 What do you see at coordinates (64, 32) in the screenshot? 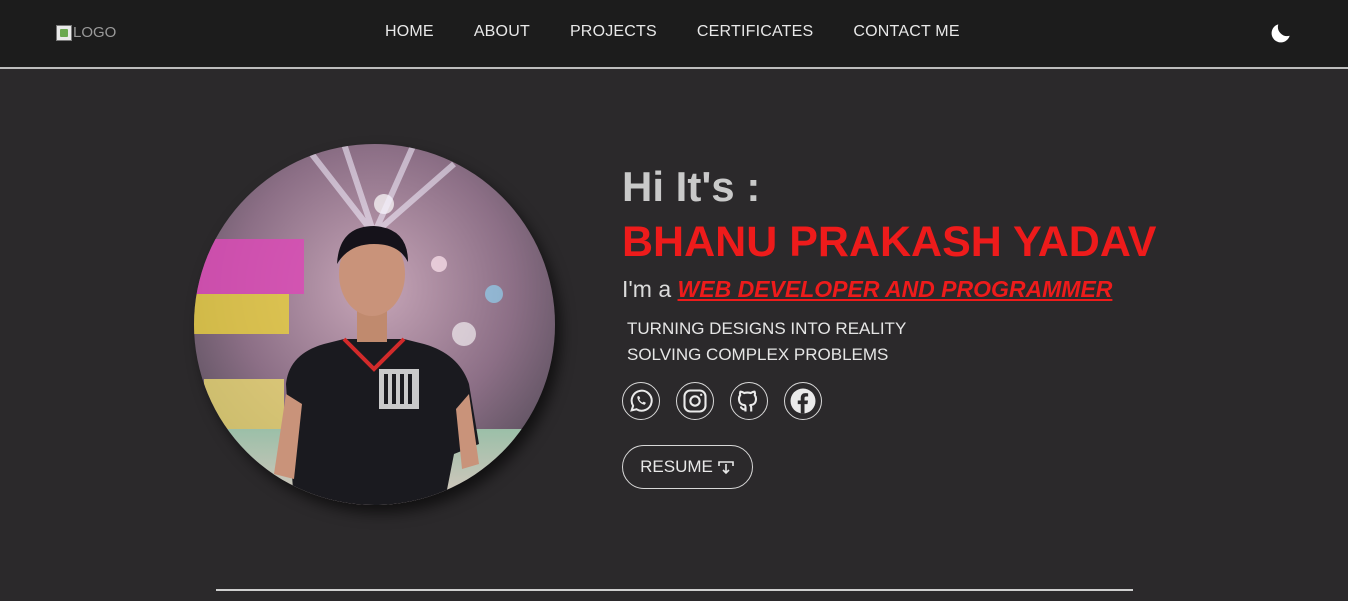
I see `broken-image-icon` at bounding box center [64, 32].